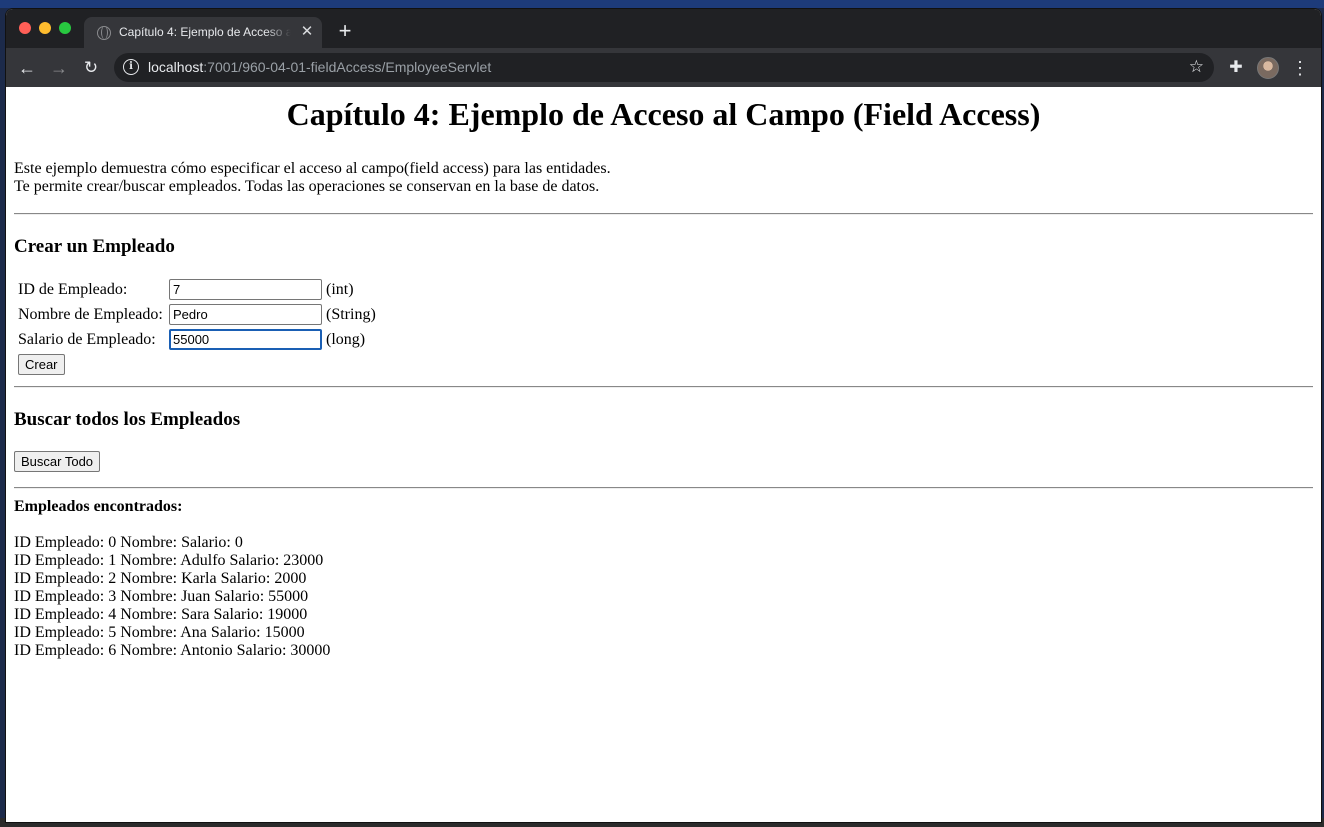 This screenshot has height=827, width=1324. What do you see at coordinates (351, 314) in the screenshot?
I see `employee-name-type-hint: (String)` at bounding box center [351, 314].